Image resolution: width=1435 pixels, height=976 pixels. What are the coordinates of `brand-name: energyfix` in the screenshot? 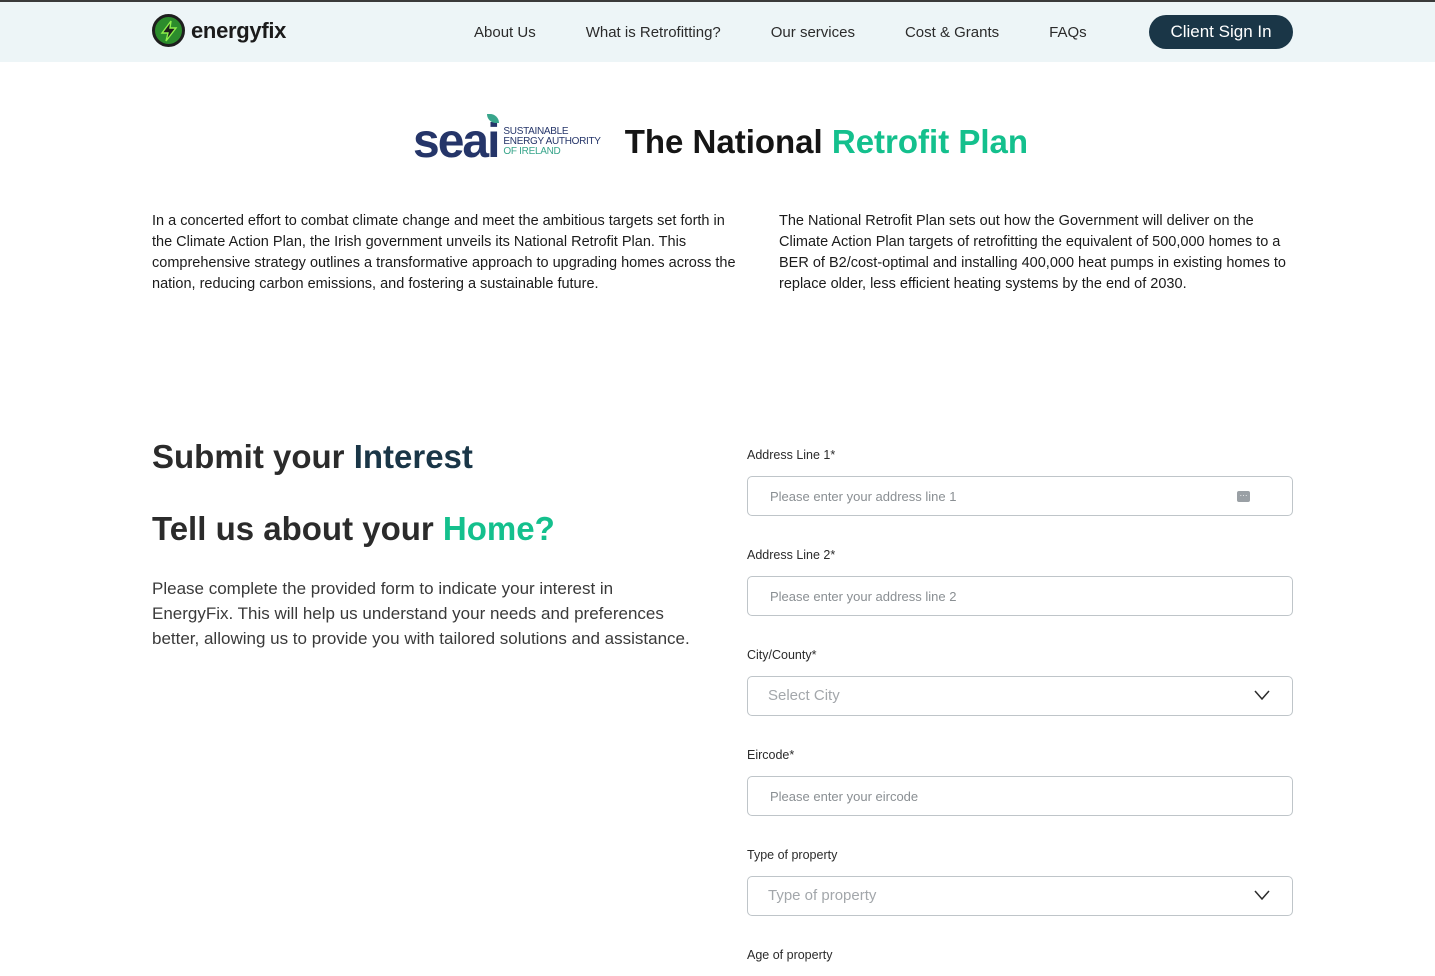 It's located at (239, 30).